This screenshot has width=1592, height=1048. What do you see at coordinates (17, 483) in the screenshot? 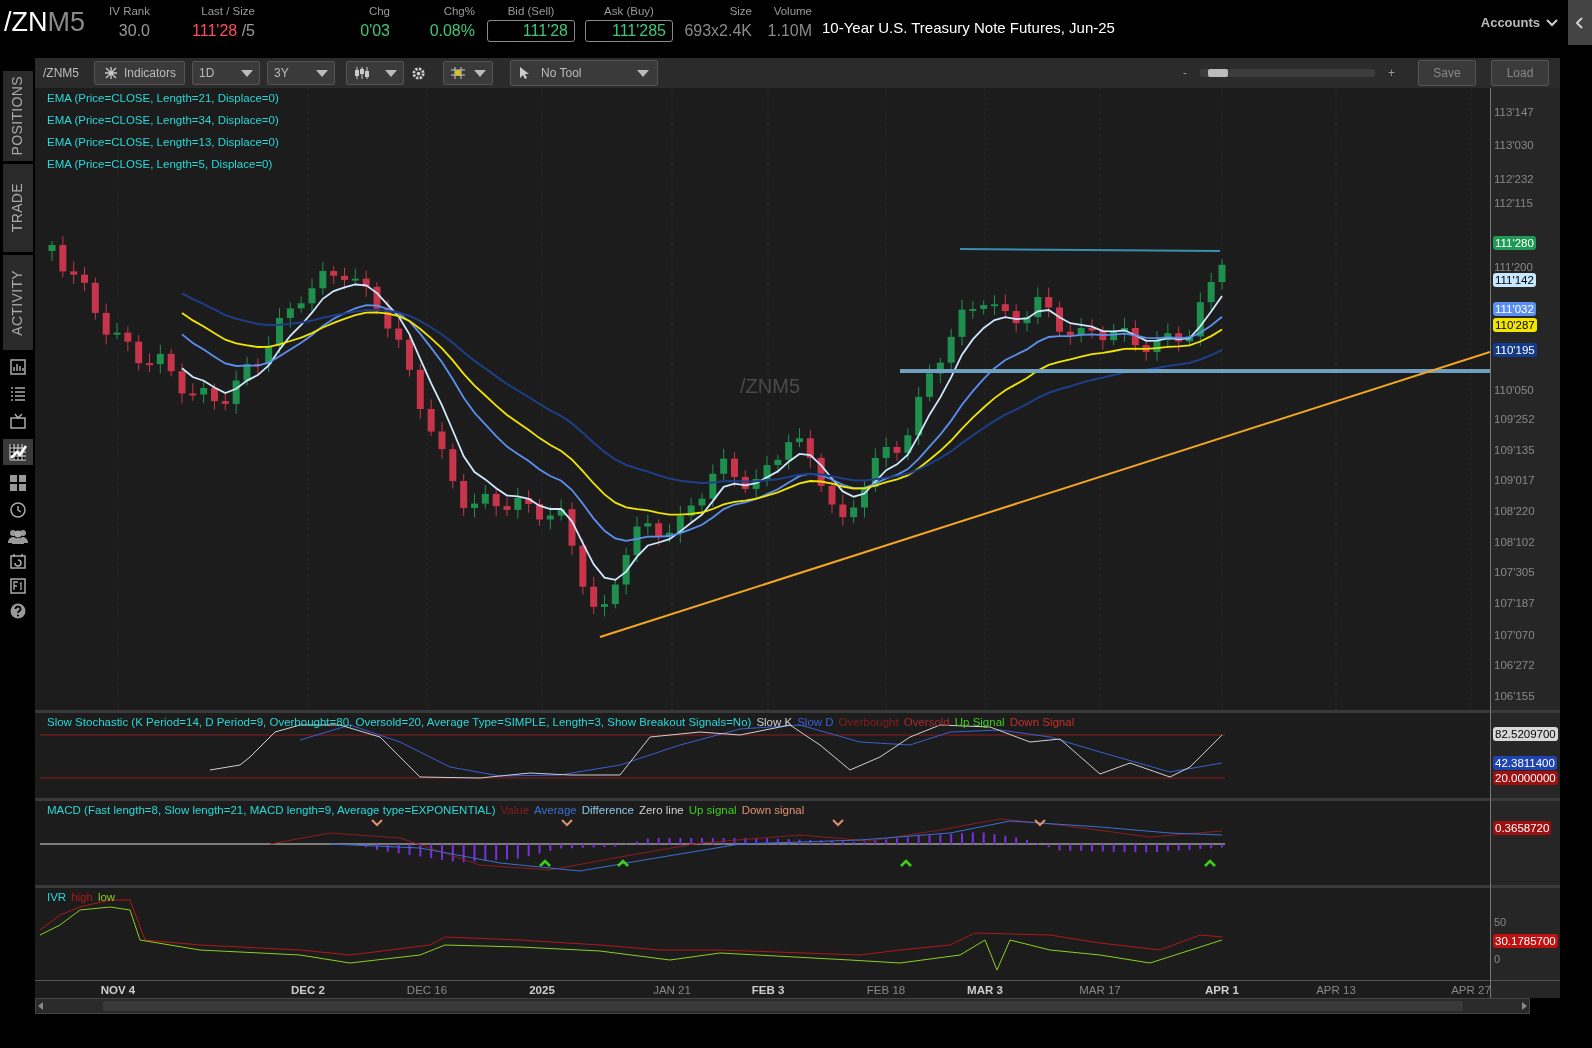
I see `grid-icon` at bounding box center [17, 483].